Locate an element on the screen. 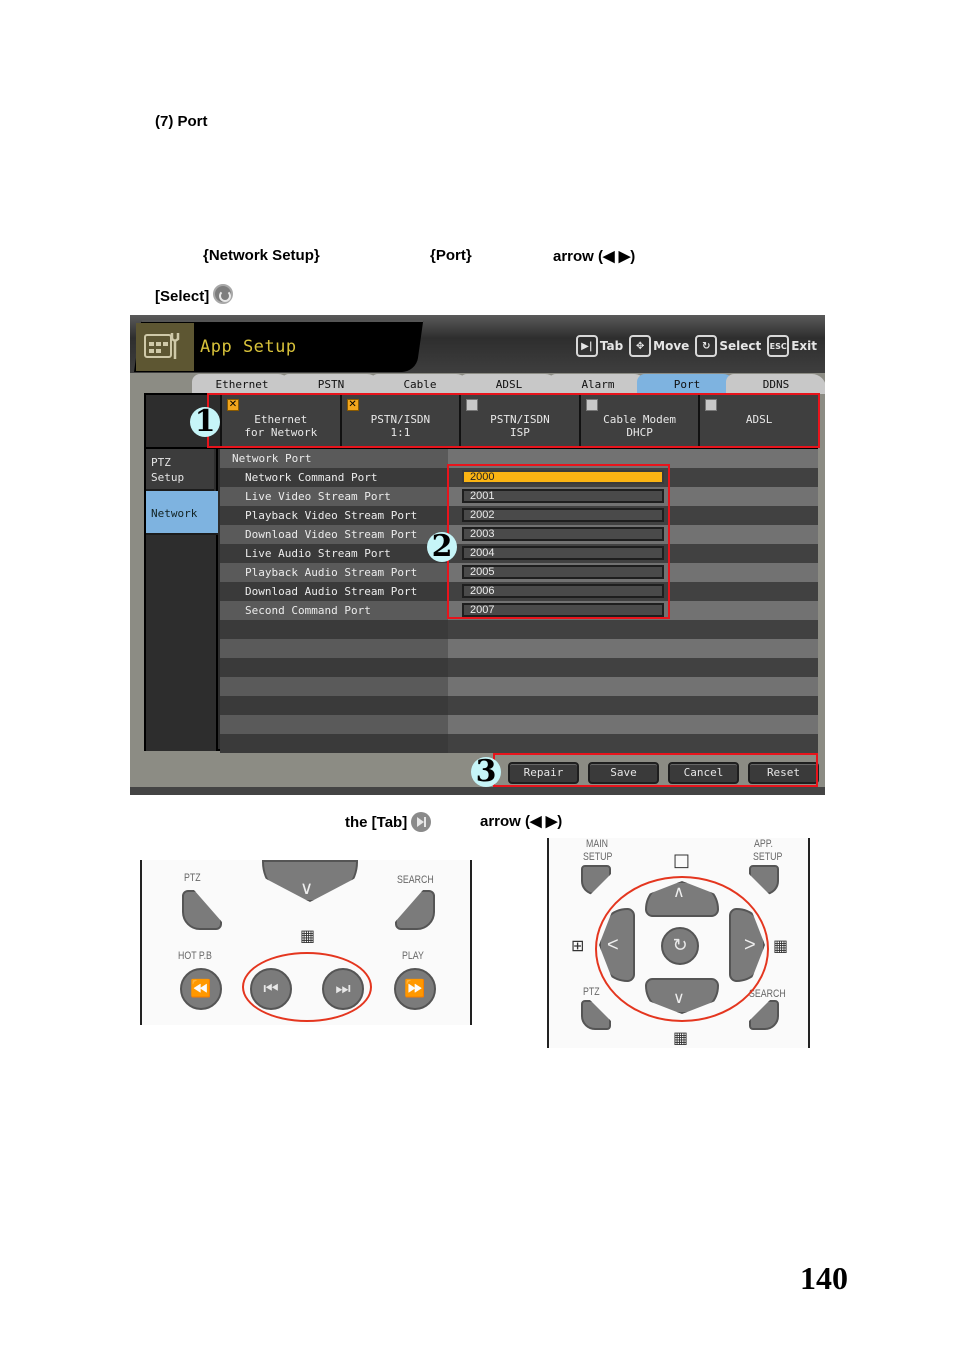 This screenshot has width=954, height=1349. hint-label: Exit is located at coordinates (804, 346).